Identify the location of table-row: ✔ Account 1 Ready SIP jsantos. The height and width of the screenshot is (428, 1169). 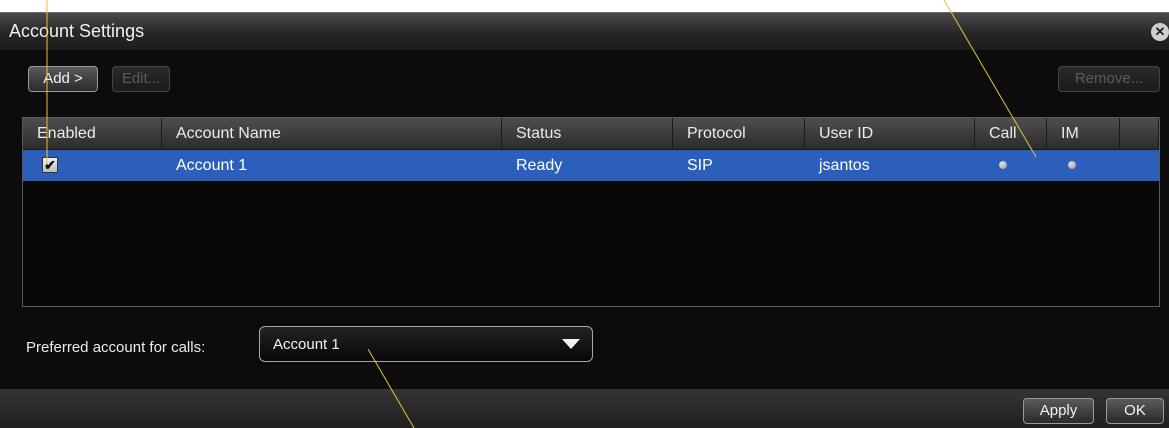
(591, 165).